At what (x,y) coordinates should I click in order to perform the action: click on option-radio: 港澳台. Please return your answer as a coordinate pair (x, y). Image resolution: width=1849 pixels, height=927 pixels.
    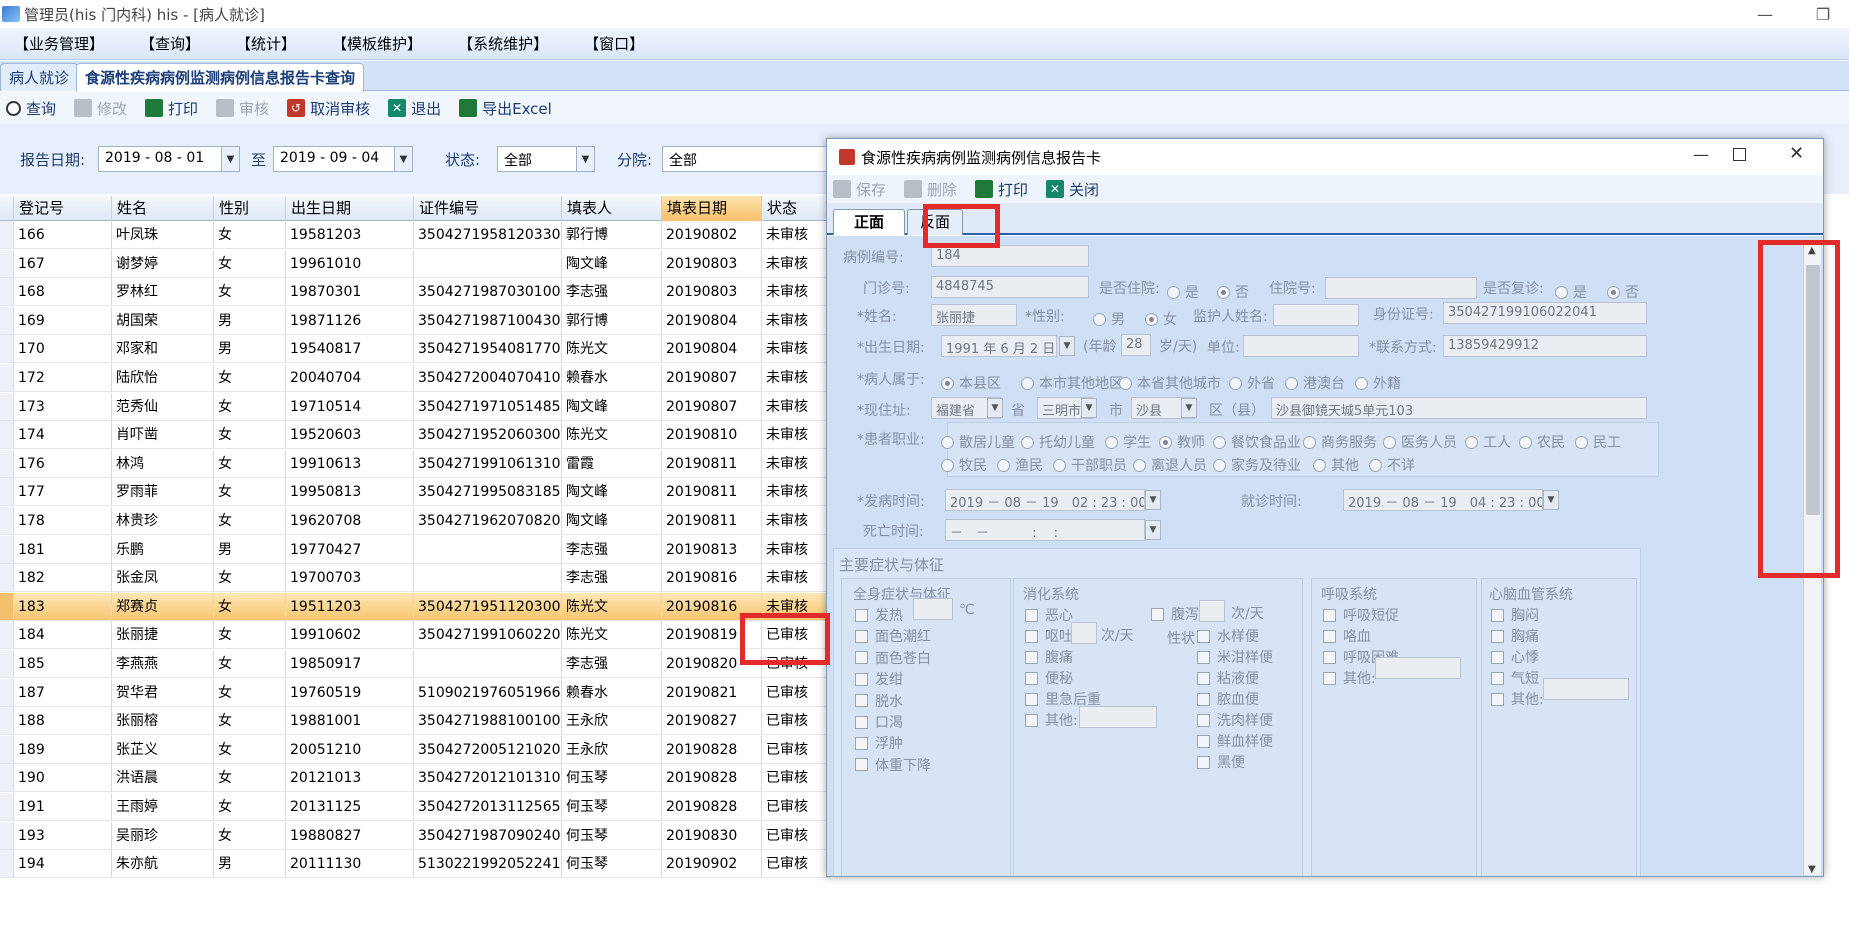
    Looking at the image, I should click on (1315, 383).